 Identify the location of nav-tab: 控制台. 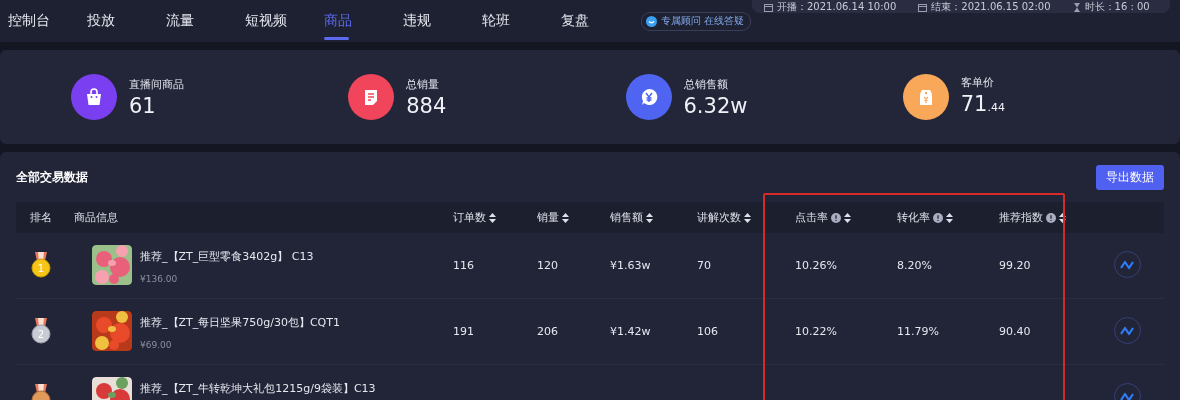
(47, 21).